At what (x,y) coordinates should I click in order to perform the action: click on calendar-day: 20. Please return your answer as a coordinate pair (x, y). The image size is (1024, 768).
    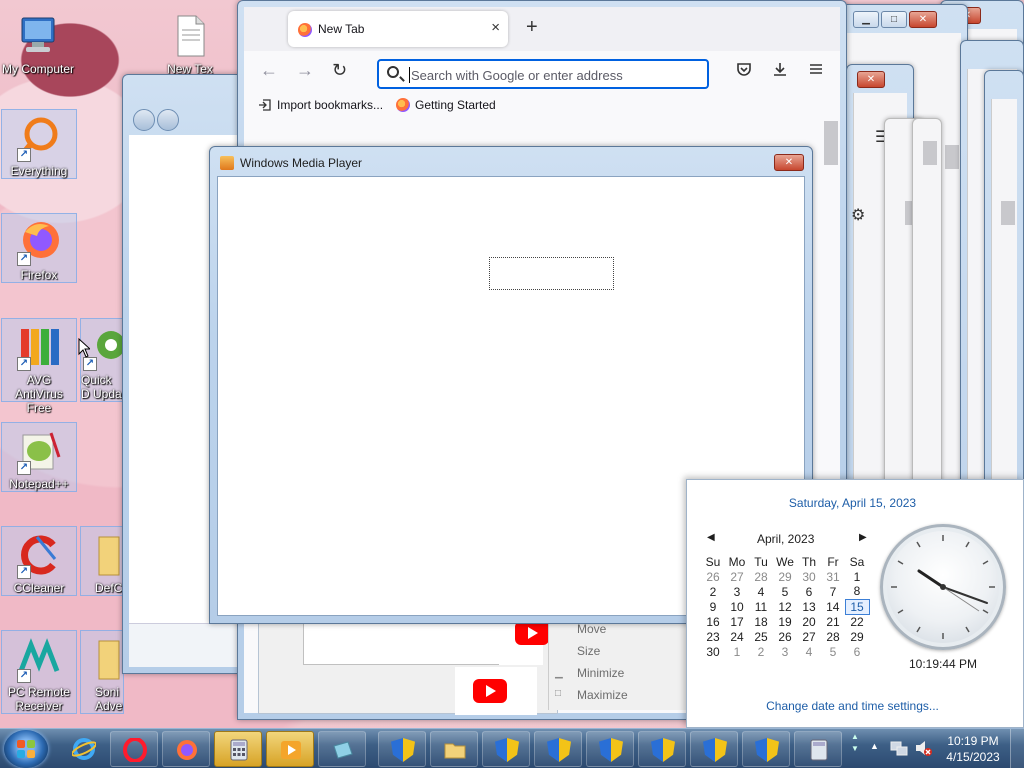
    Looking at the image, I should click on (809, 621).